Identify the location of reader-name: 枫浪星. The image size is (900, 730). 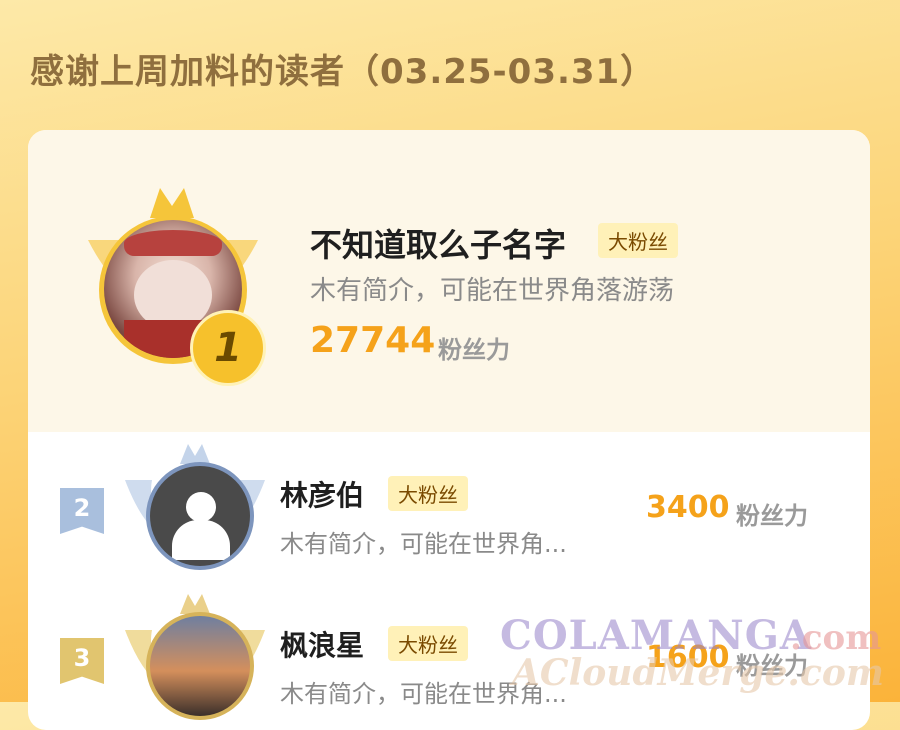
(322, 644).